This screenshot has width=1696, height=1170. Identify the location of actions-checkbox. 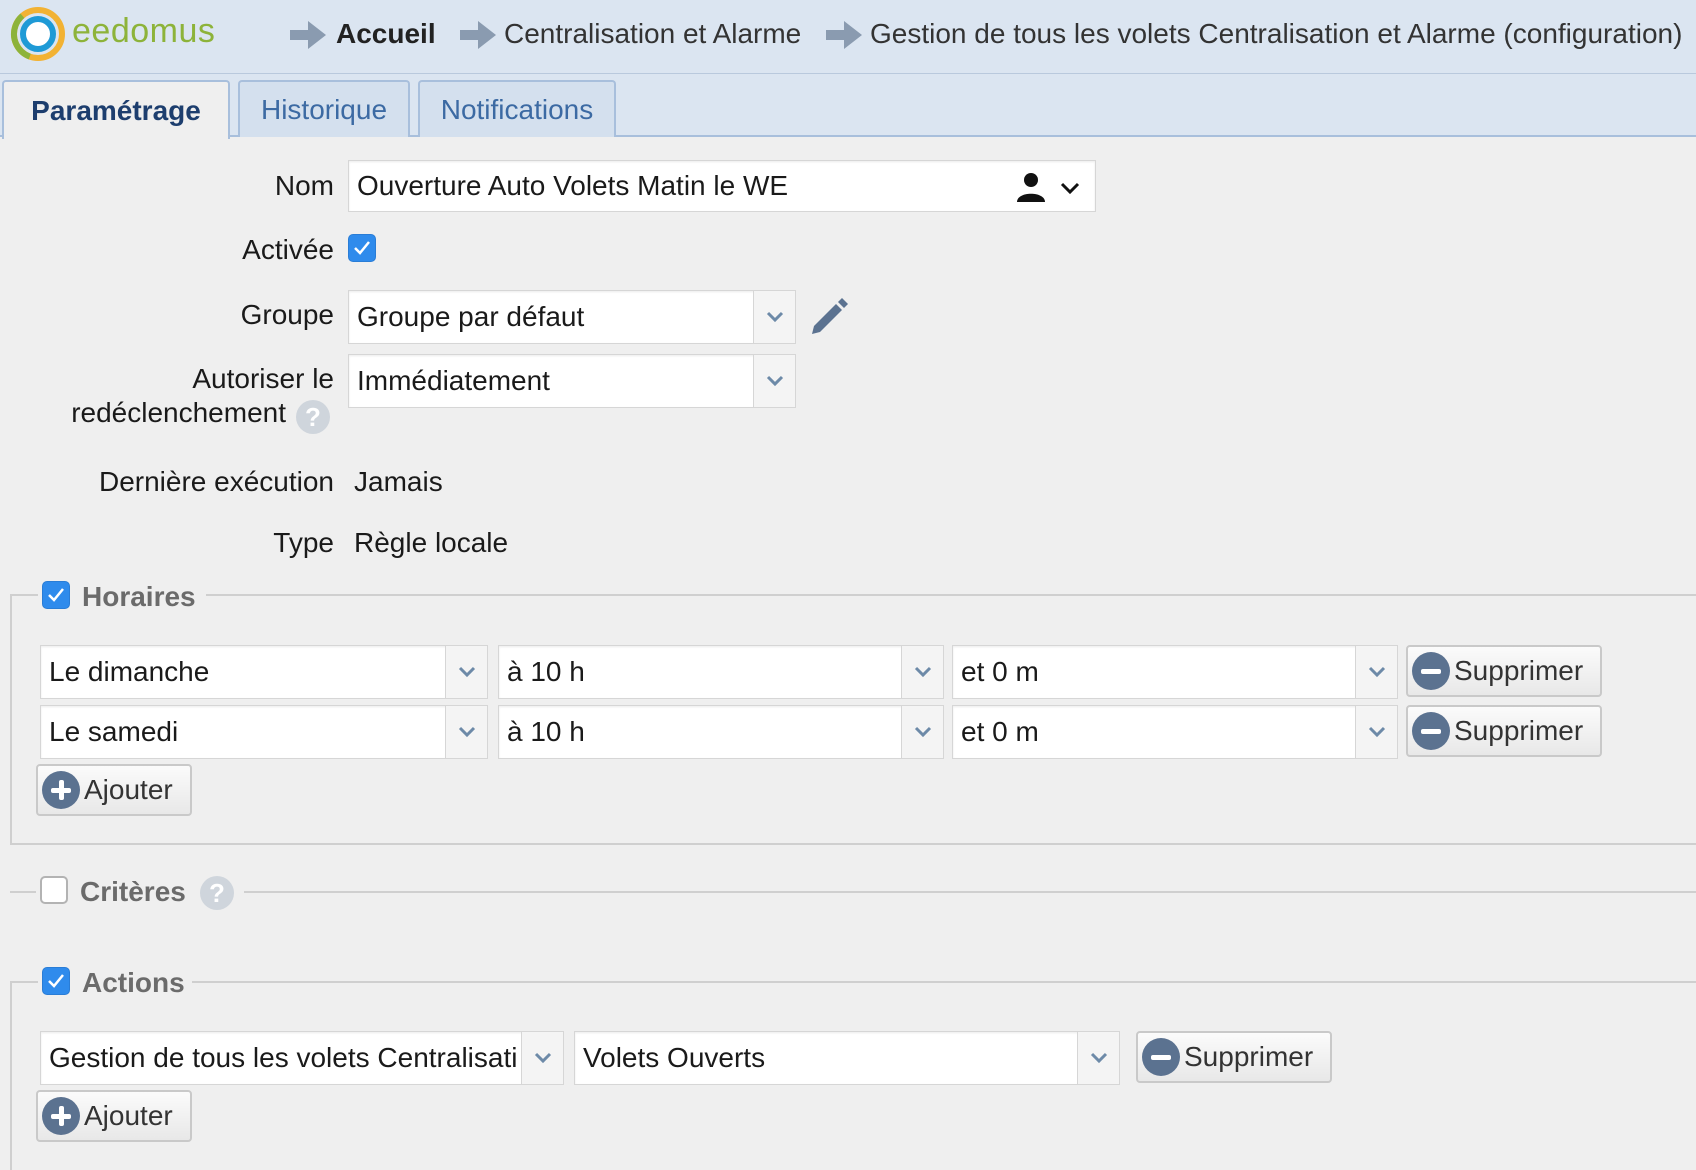
(56, 981).